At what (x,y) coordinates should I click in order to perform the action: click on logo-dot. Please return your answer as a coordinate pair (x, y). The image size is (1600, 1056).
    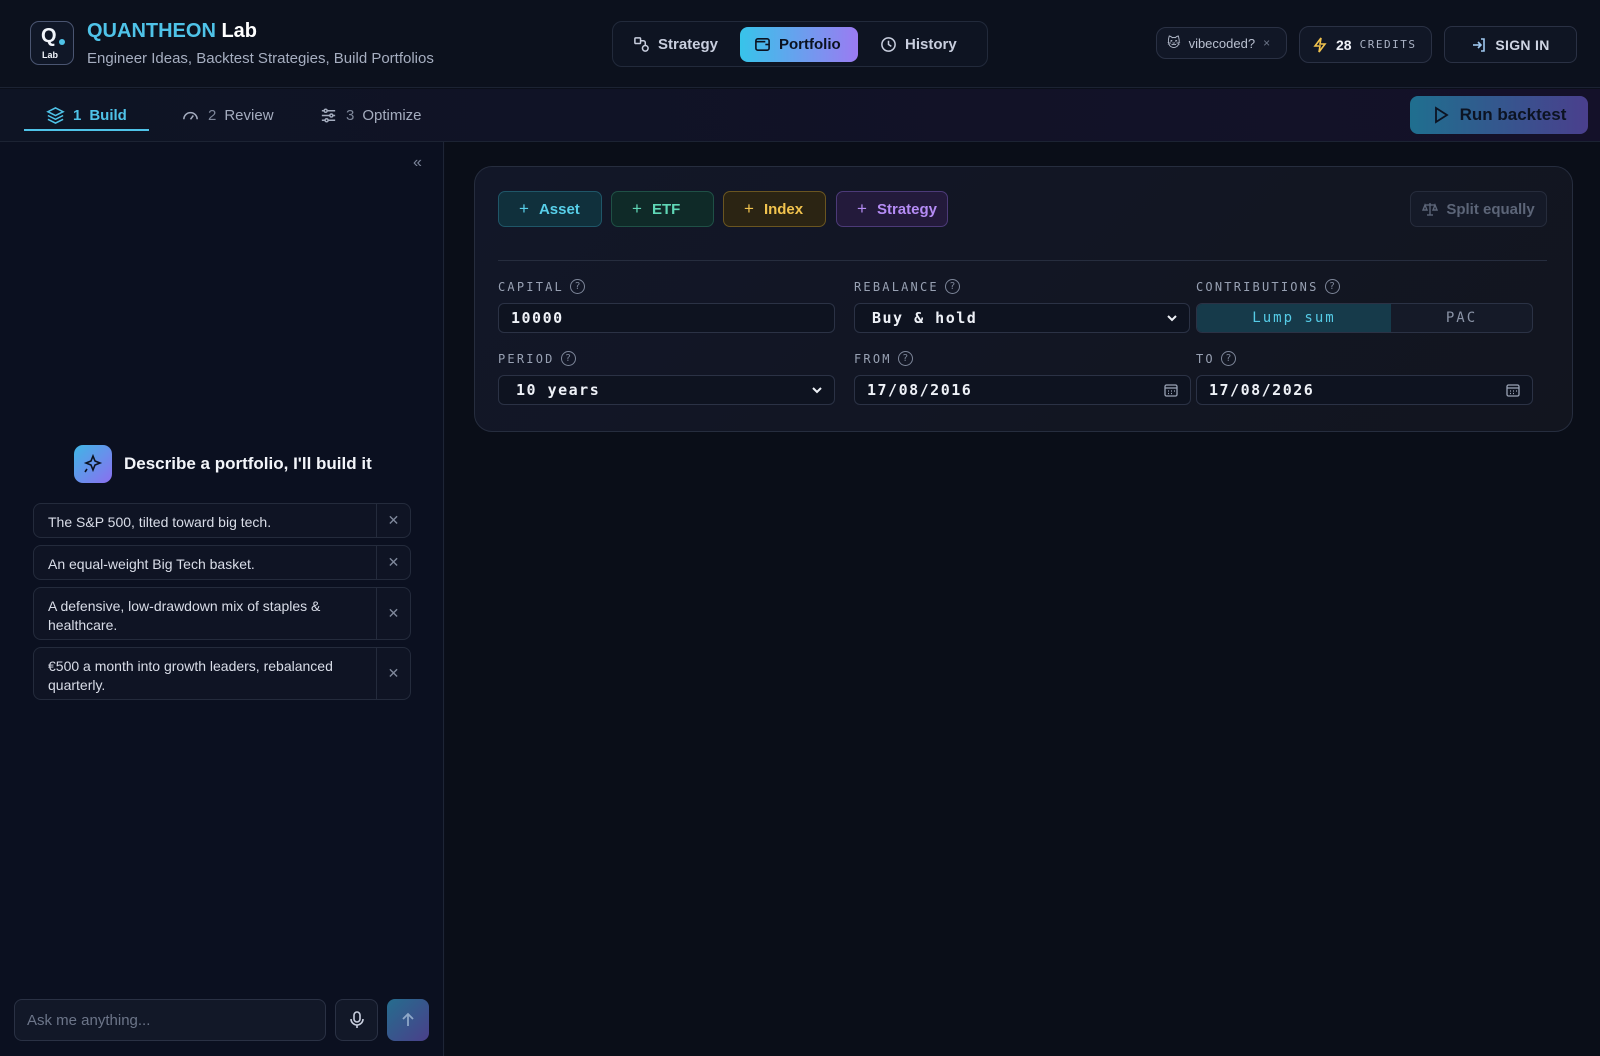
    Looking at the image, I should click on (62, 42).